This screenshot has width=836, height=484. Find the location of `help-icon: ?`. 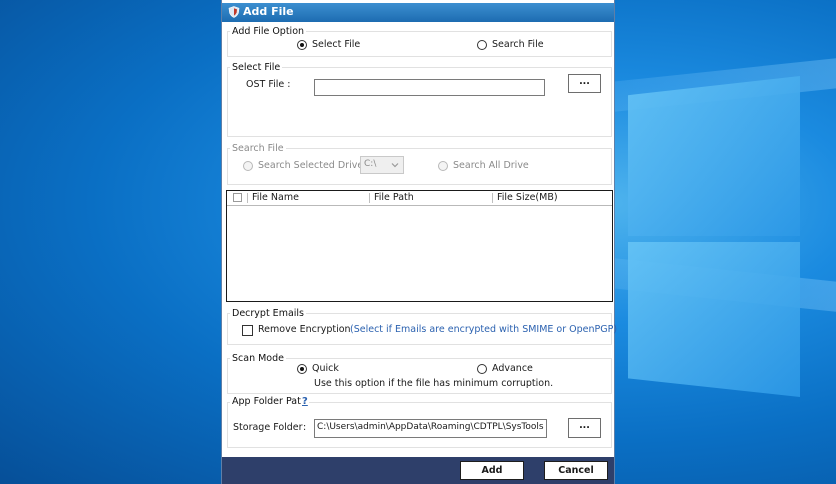

help-icon: ? is located at coordinates (305, 401).